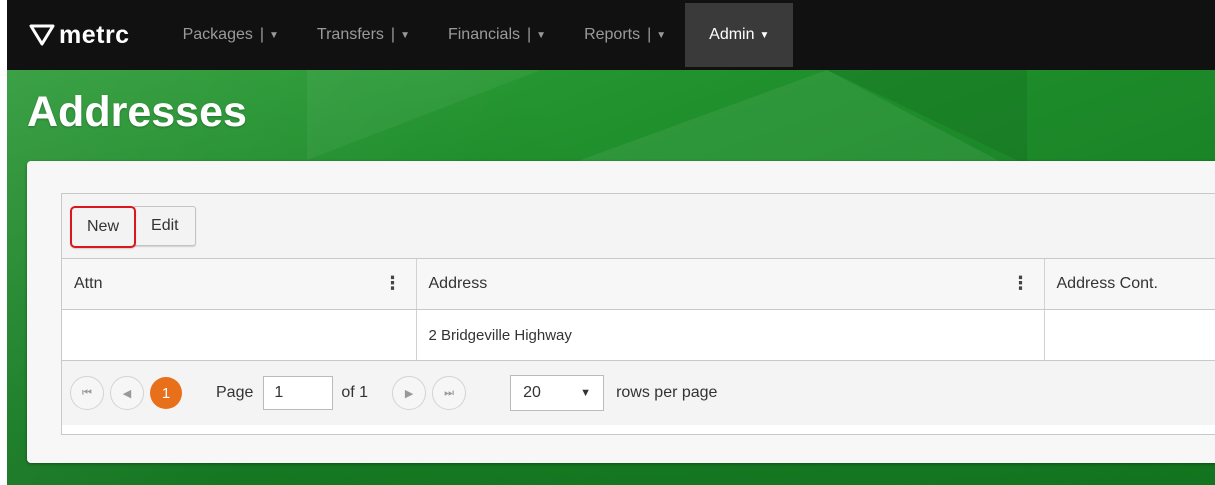 The image size is (1215, 485). I want to click on nav-admin: Admin ▼, so click(739, 35).